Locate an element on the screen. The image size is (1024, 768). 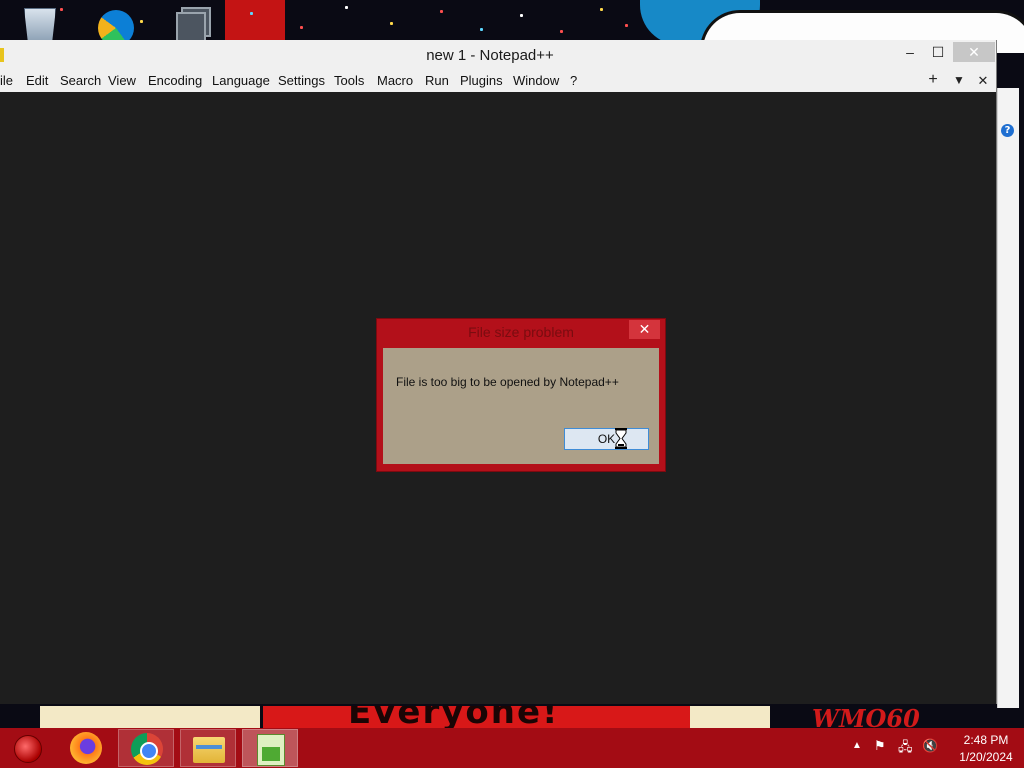
menu-macro: Macro is located at coordinates (395, 80).